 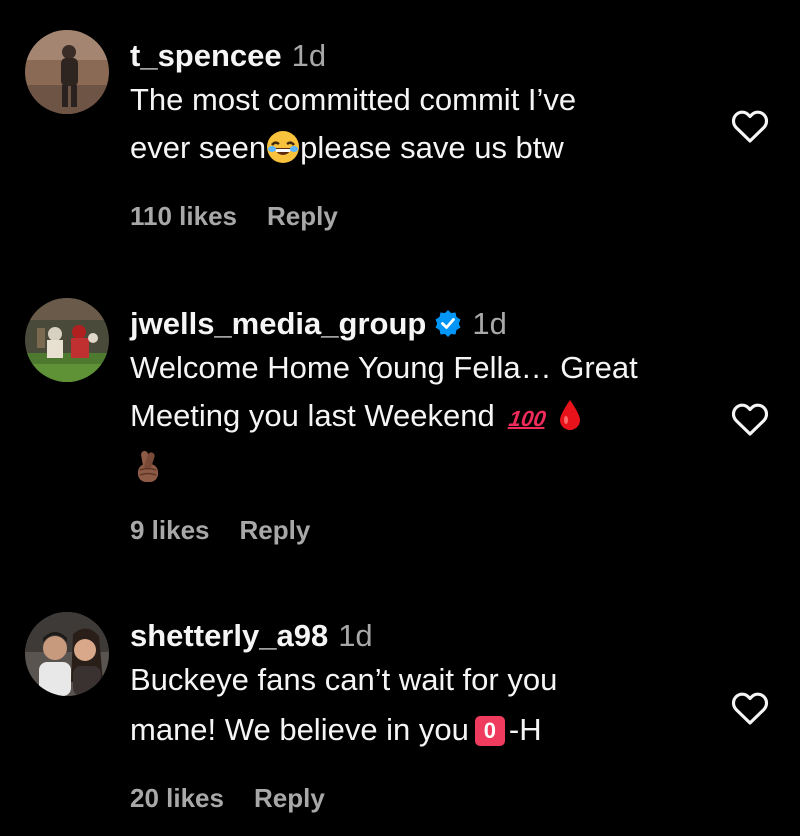 What do you see at coordinates (344, 679) in the screenshot?
I see `comment-text-line: Buckeye fans can’t wait for you` at bounding box center [344, 679].